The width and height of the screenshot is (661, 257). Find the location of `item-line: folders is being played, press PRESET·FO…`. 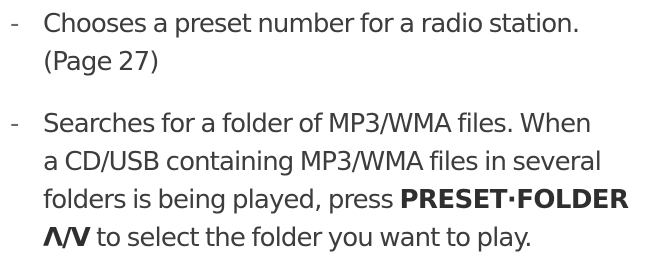

item-line: folders is being played, press PRESET·FO… is located at coordinates (350, 200).